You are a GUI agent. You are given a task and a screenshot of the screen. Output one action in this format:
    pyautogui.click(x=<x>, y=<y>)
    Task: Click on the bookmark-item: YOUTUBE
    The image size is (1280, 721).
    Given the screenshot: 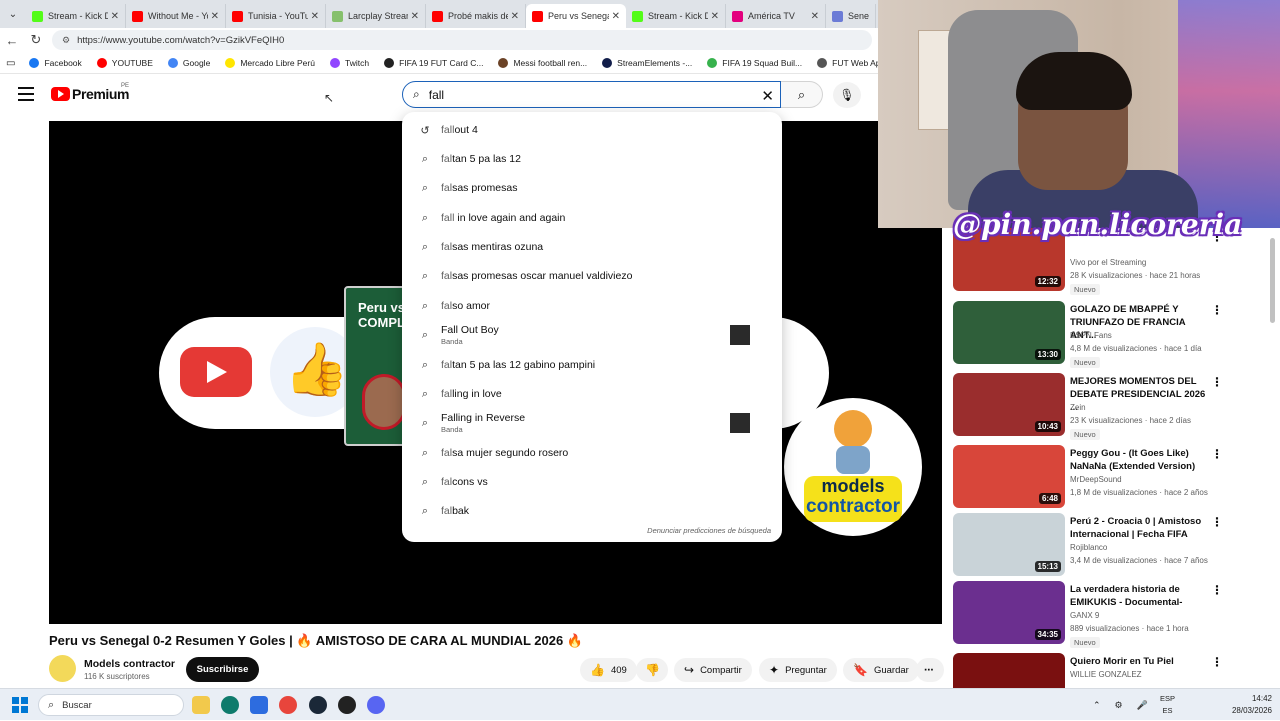 What is the action you would take?
    pyautogui.click(x=124, y=63)
    